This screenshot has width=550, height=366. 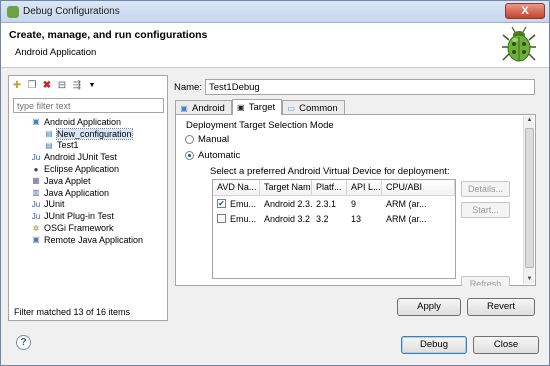 I want to click on eclipse-icon: ●, so click(x=36, y=169).